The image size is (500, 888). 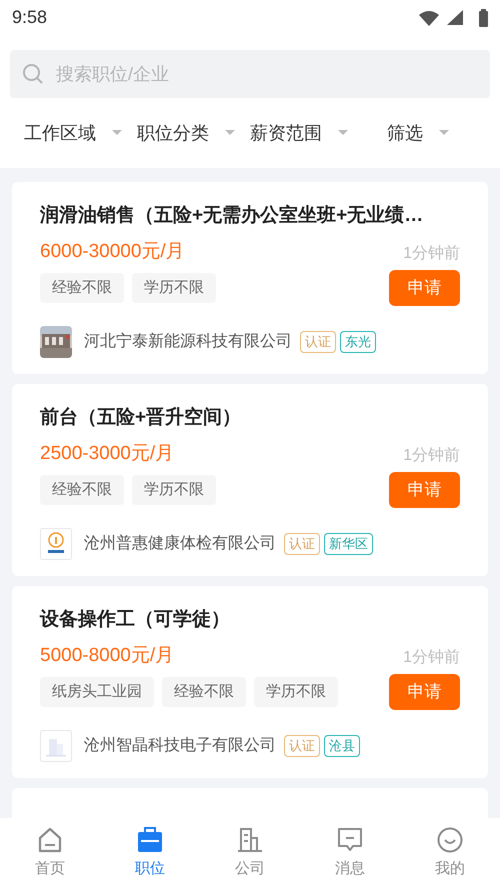 I want to click on nav-tab: 首页, so click(x=50, y=853).